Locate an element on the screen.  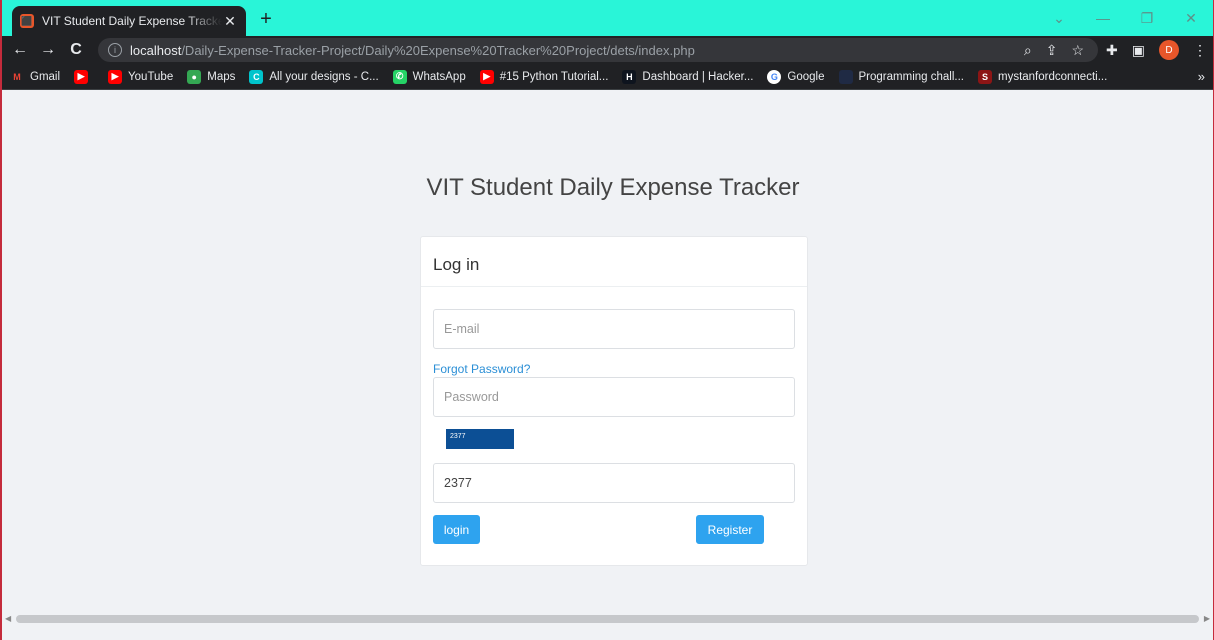
horizontal-scrollbar: ◀ ▶ is located at coordinates (607, 619).